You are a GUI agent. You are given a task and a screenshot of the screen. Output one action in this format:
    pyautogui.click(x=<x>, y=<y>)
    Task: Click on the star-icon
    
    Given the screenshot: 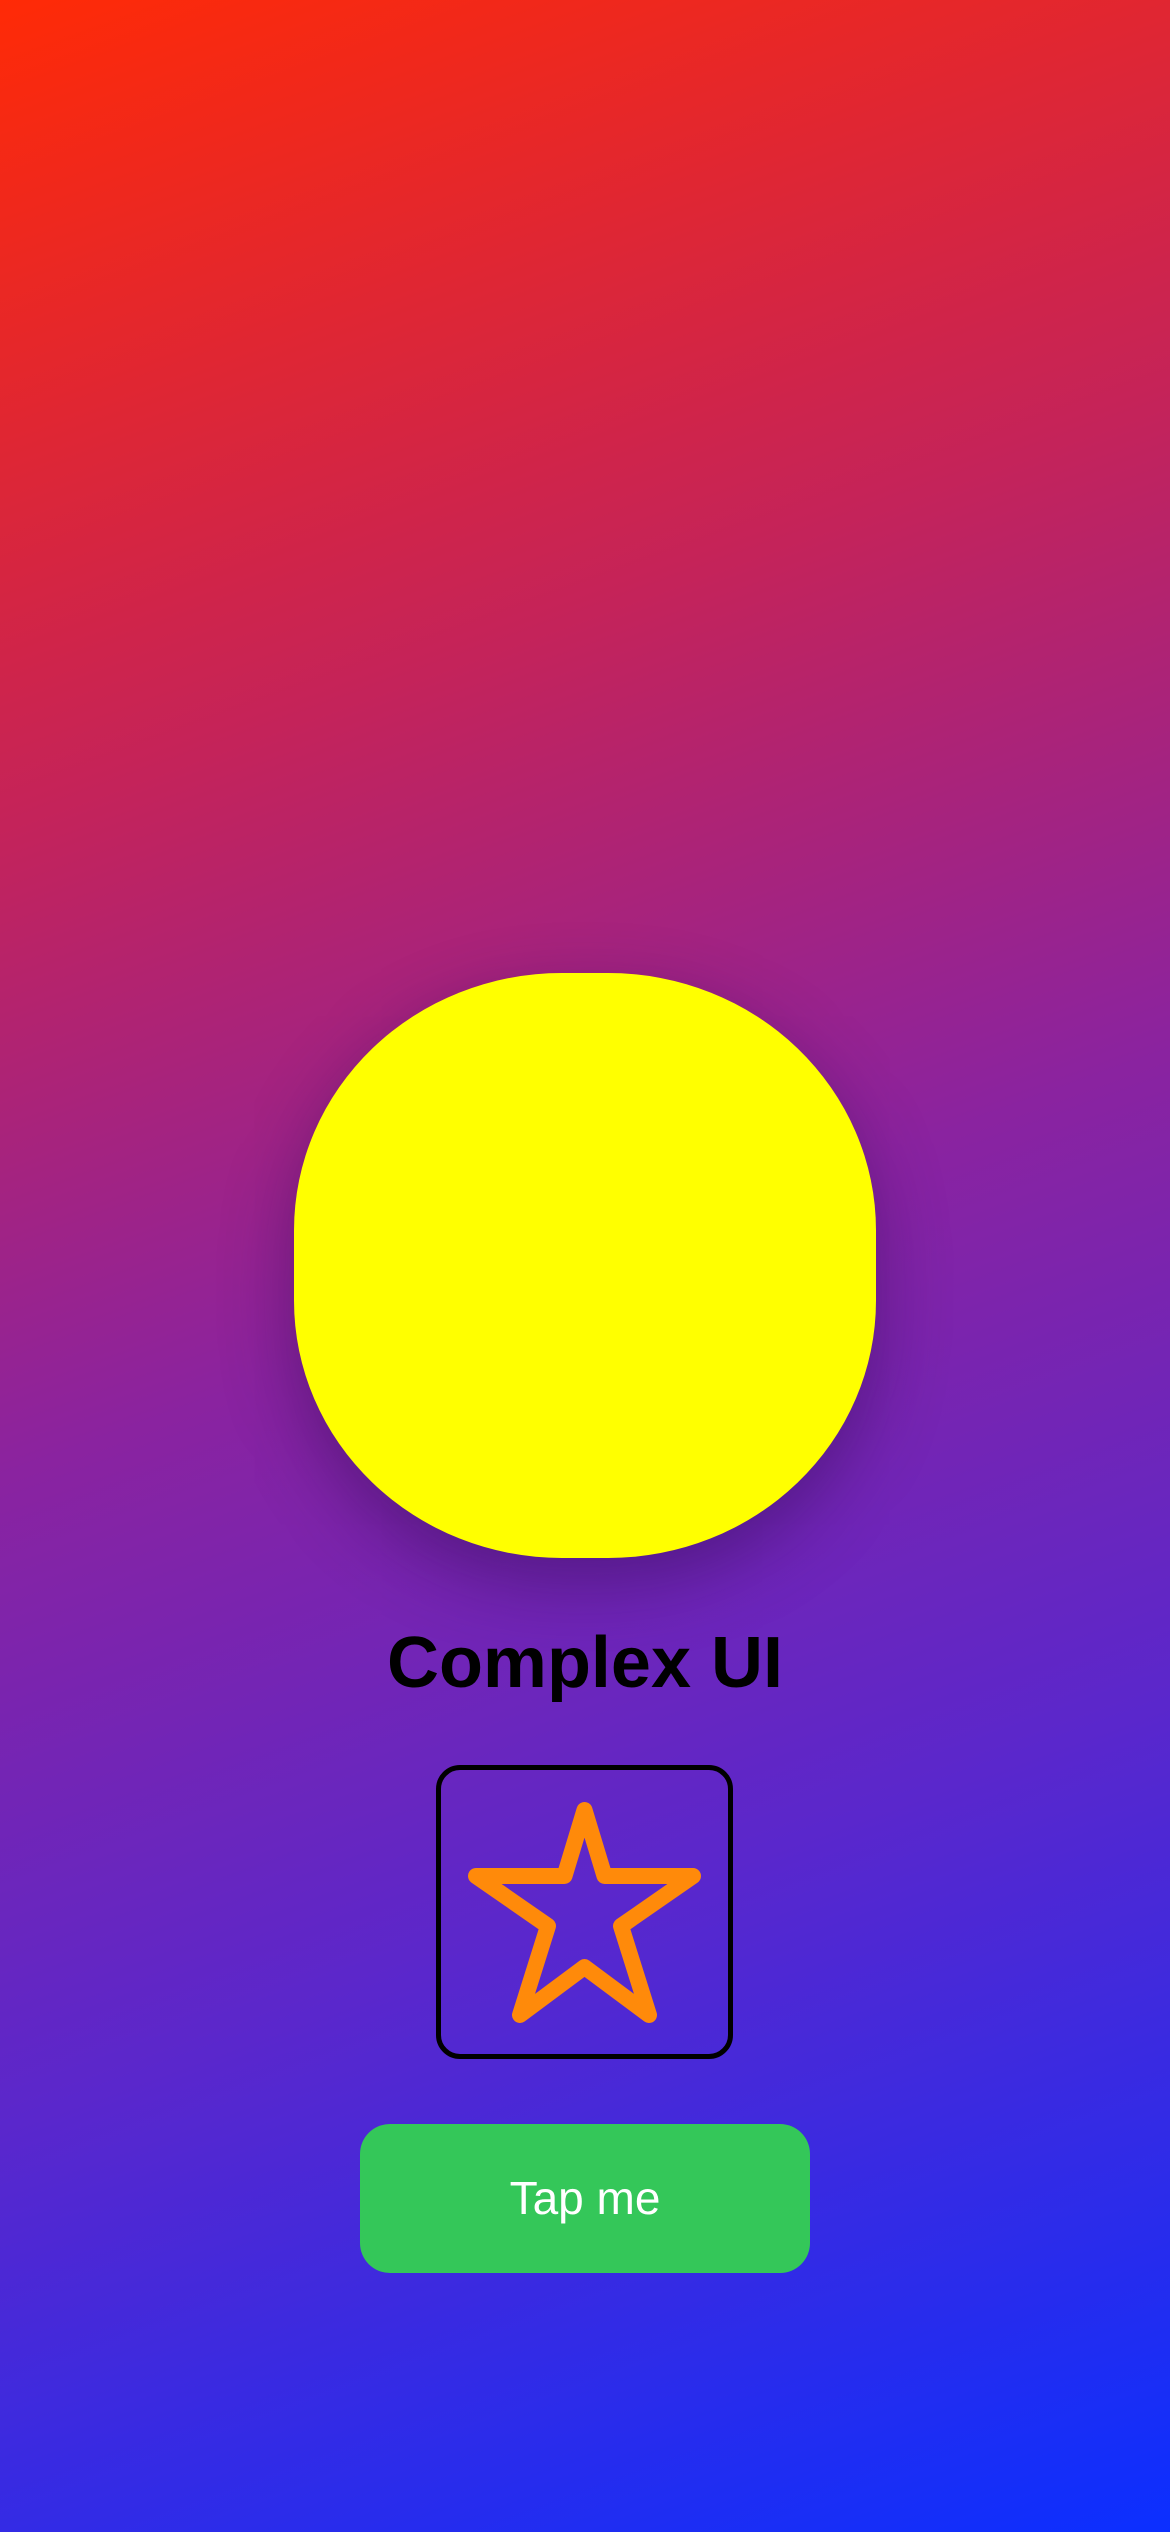 What is the action you would take?
    pyautogui.click(x=584, y=1912)
    